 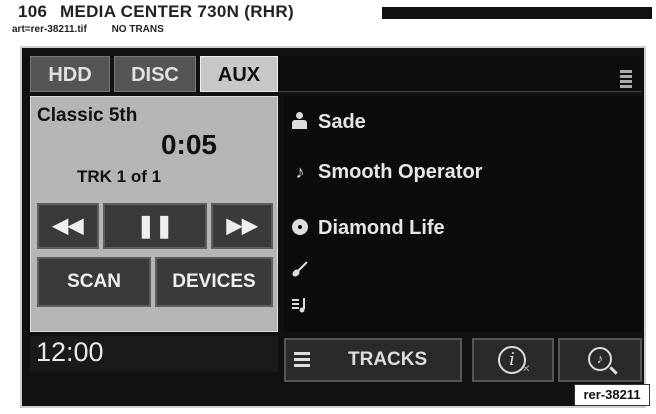 What do you see at coordinates (300, 270) in the screenshot?
I see `guitar-icon` at bounding box center [300, 270].